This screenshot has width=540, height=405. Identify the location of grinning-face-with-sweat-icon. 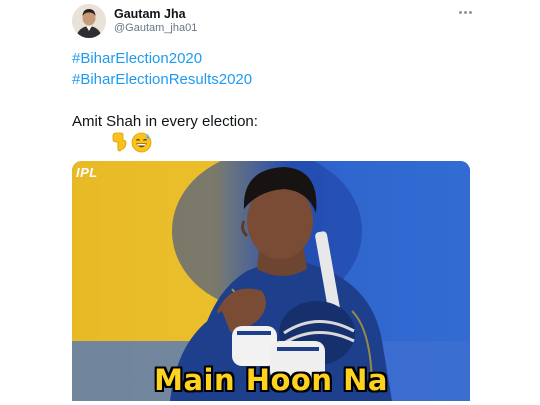
(141, 142).